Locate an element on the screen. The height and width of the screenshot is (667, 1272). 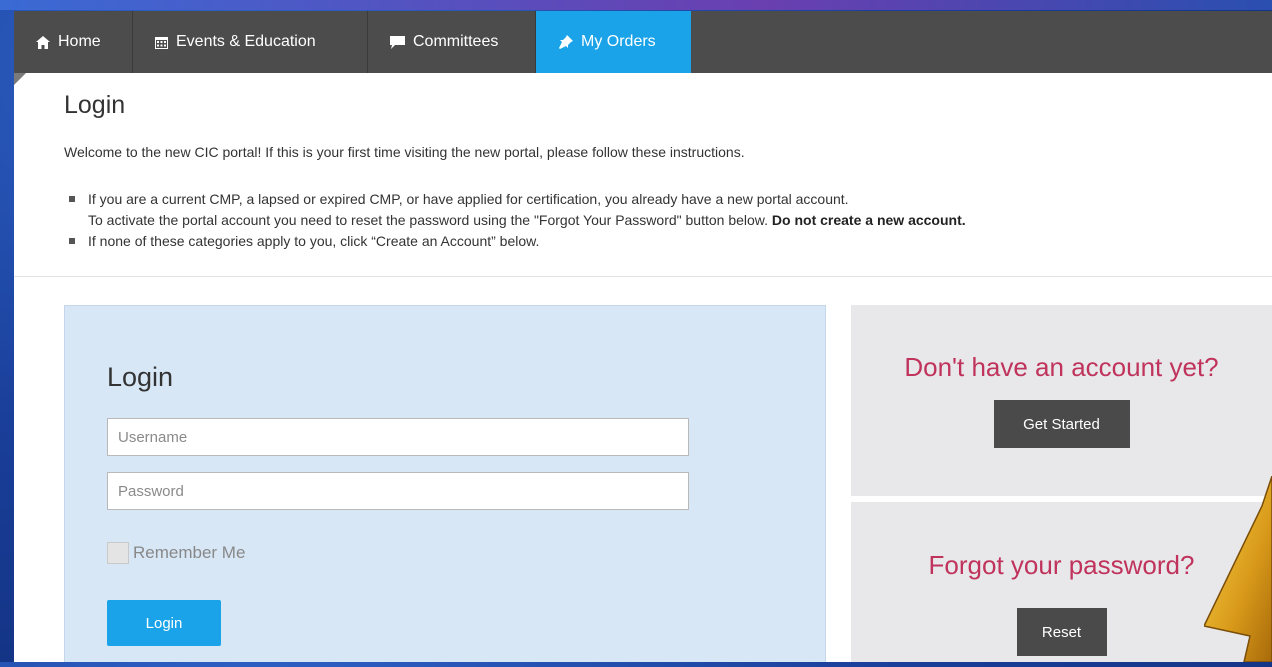
pushpin-icon is located at coordinates (565, 42).